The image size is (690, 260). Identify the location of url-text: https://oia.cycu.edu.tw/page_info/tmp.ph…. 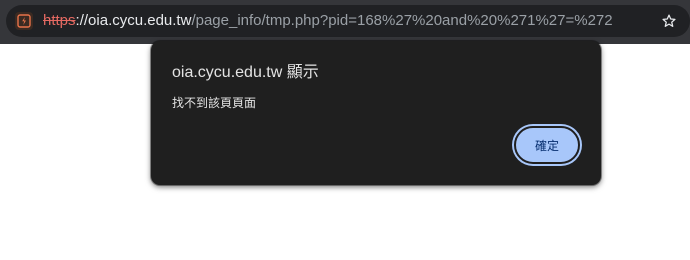
(328, 21).